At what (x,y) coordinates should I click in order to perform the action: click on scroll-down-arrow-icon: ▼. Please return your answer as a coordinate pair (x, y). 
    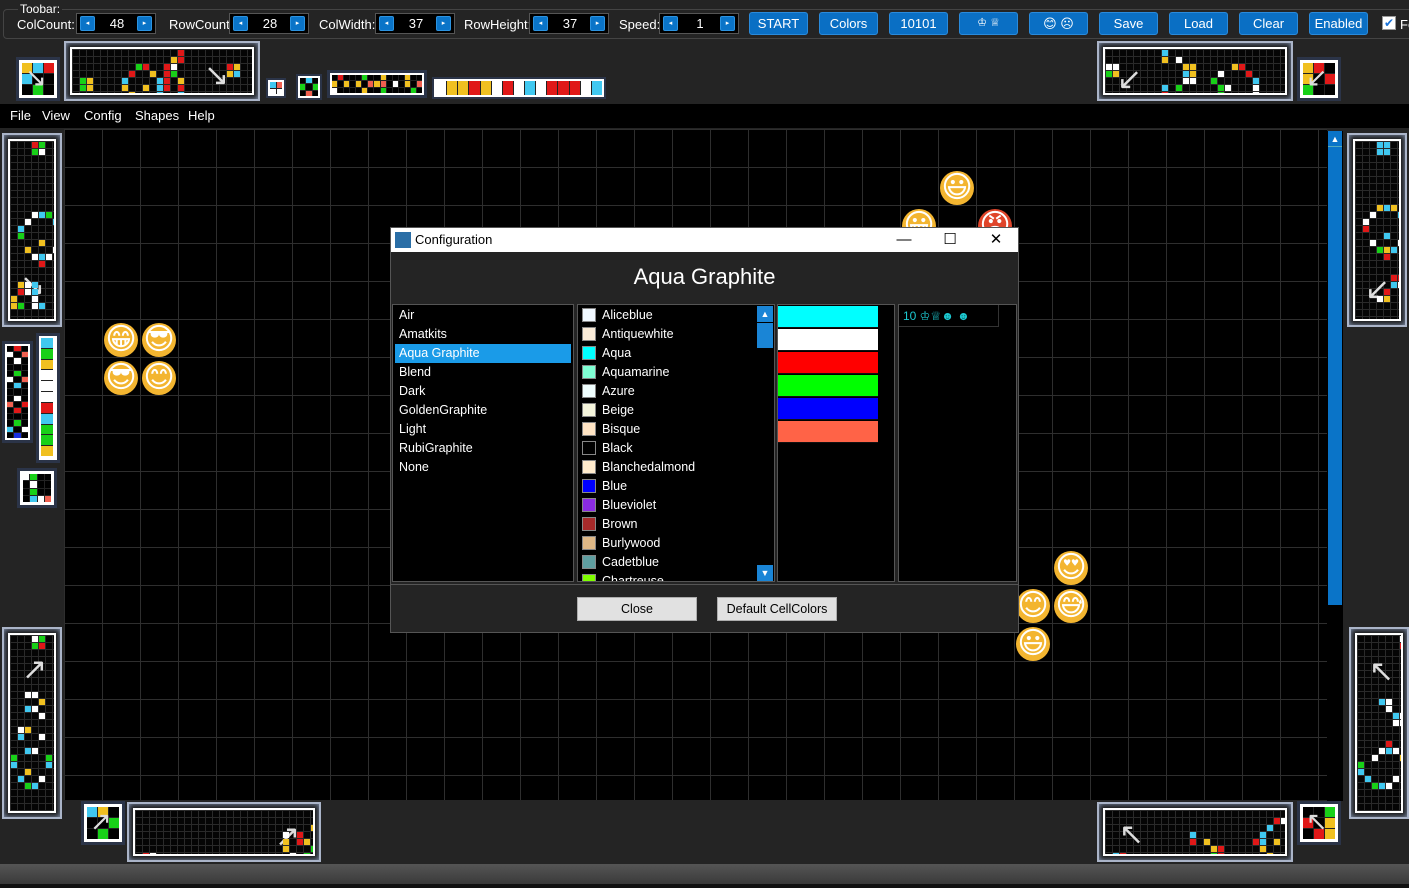
    Looking at the image, I should click on (765, 573).